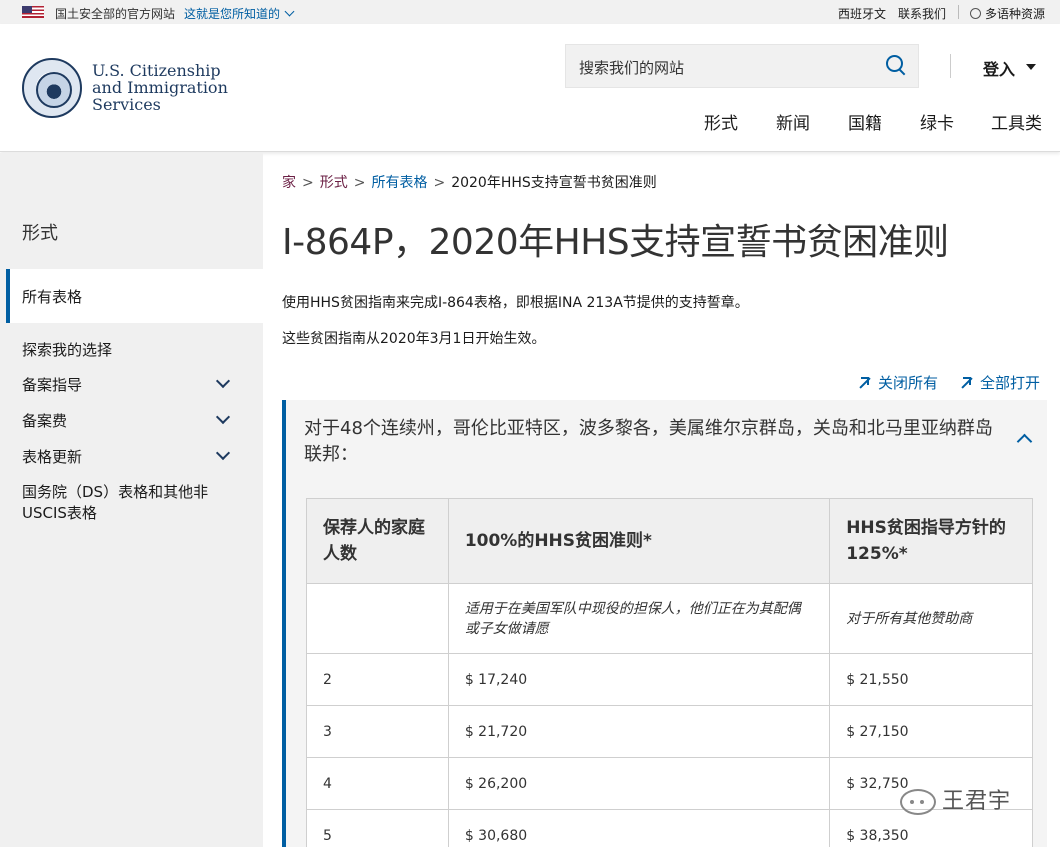 The image size is (1060, 847). I want to click on nav-citizenship: 国籍, so click(865, 121).